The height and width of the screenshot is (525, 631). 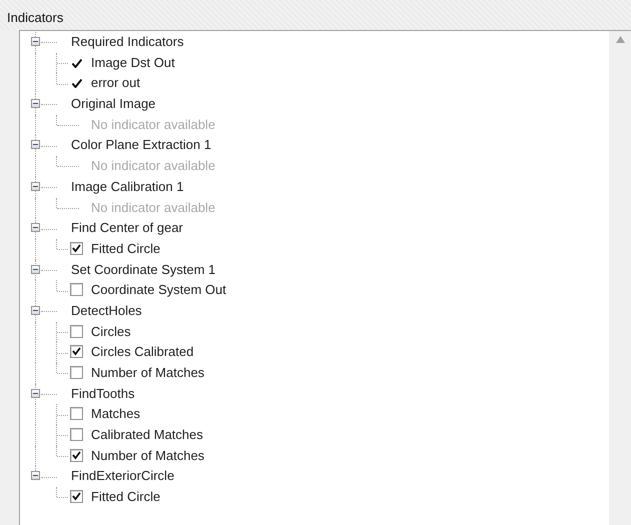 What do you see at coordinates (115, 414) in the screenshot?
I see `checkbox-label: Matches` at bounding box center [115, 414].